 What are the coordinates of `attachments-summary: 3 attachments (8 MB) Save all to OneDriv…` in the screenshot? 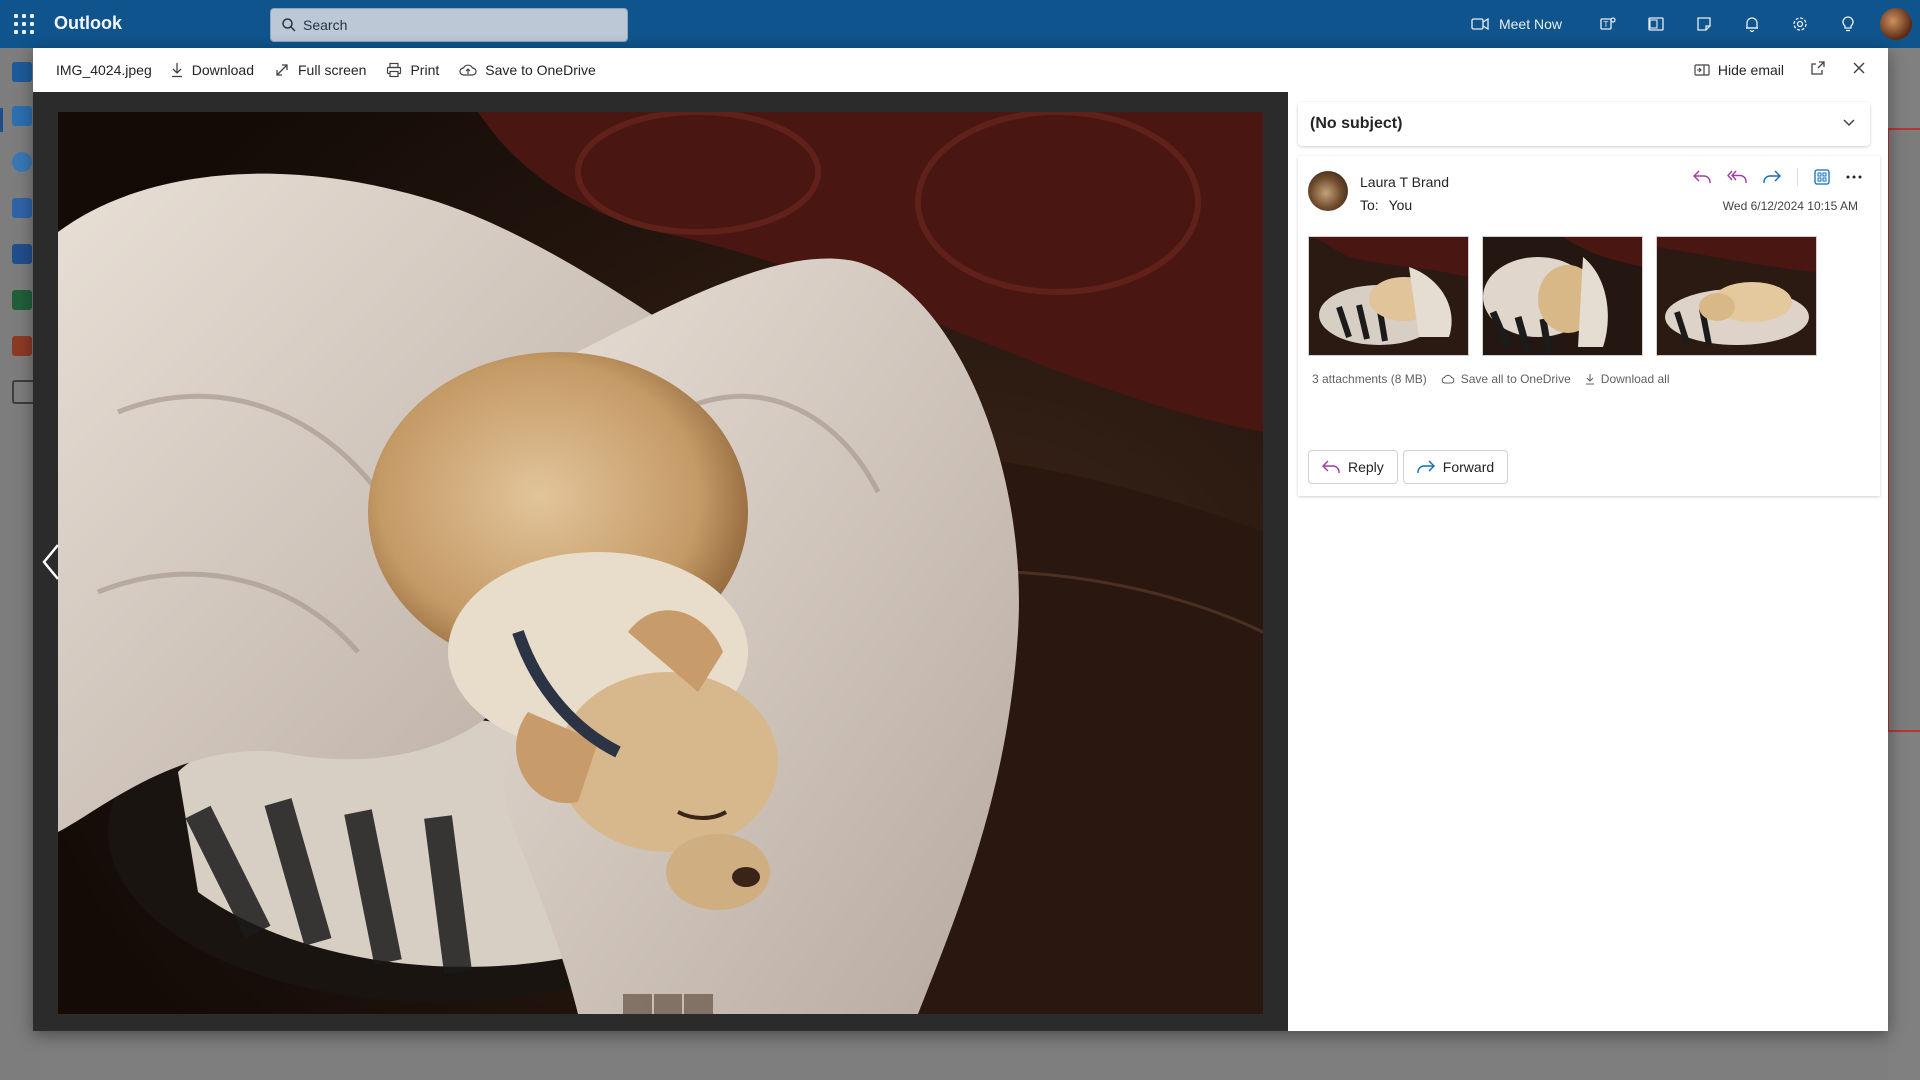 It's located at (1491, 379).